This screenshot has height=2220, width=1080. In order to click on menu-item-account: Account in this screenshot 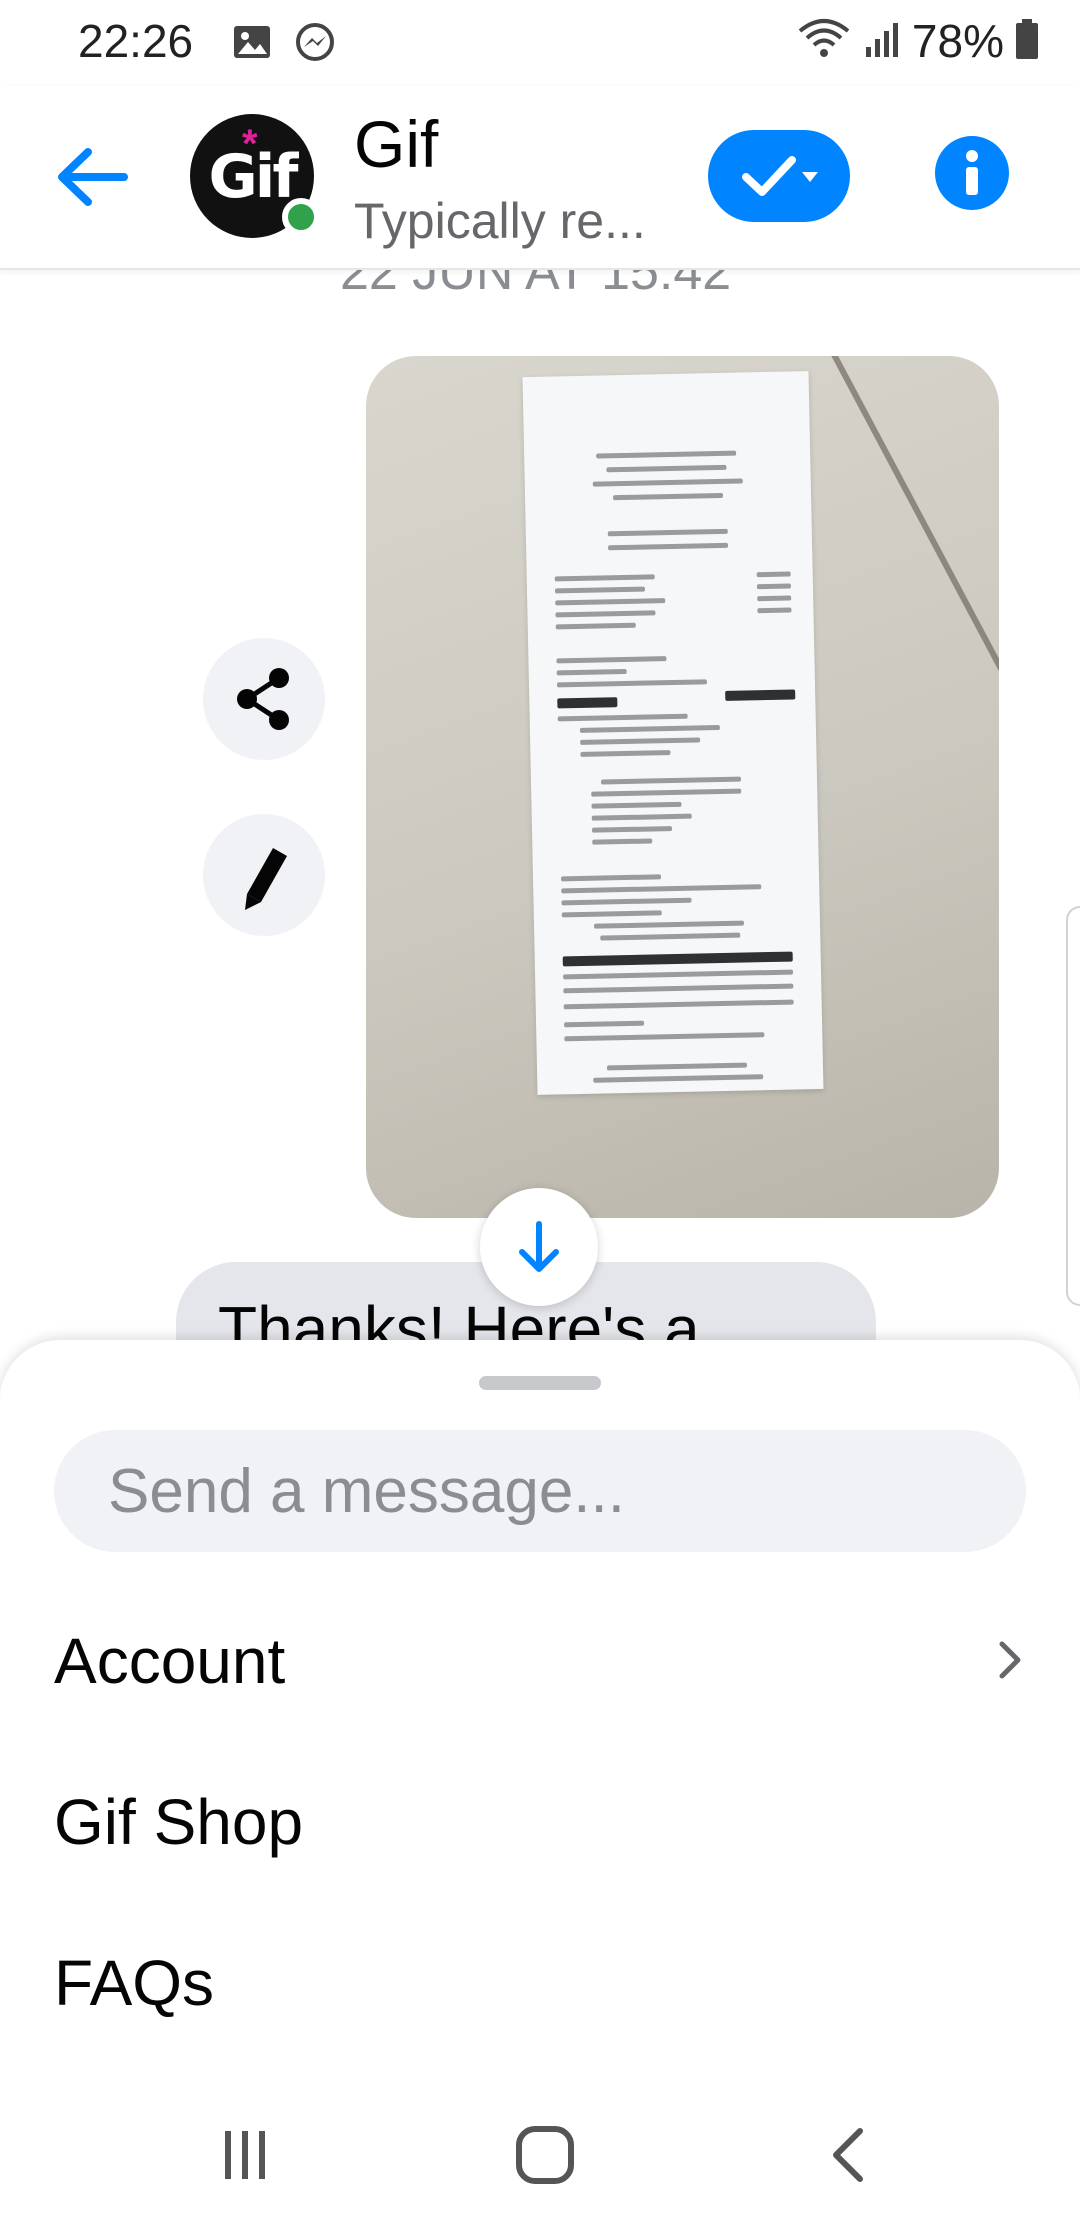, I will do `click(540, 1659)`.